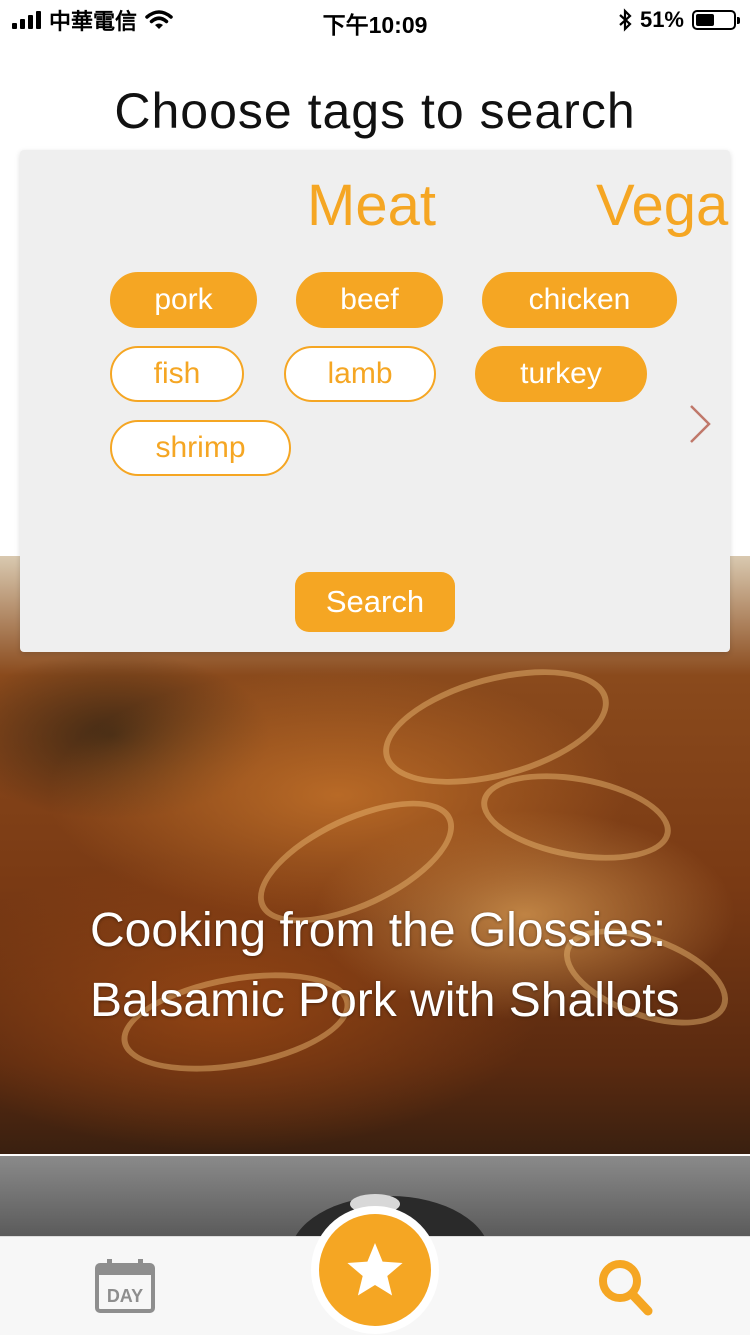 This screenshot has height=1335, width=750. Describe the element at coordinates (561, 374) in the screenshot. I see `tag-turkey: turkey` at that location.